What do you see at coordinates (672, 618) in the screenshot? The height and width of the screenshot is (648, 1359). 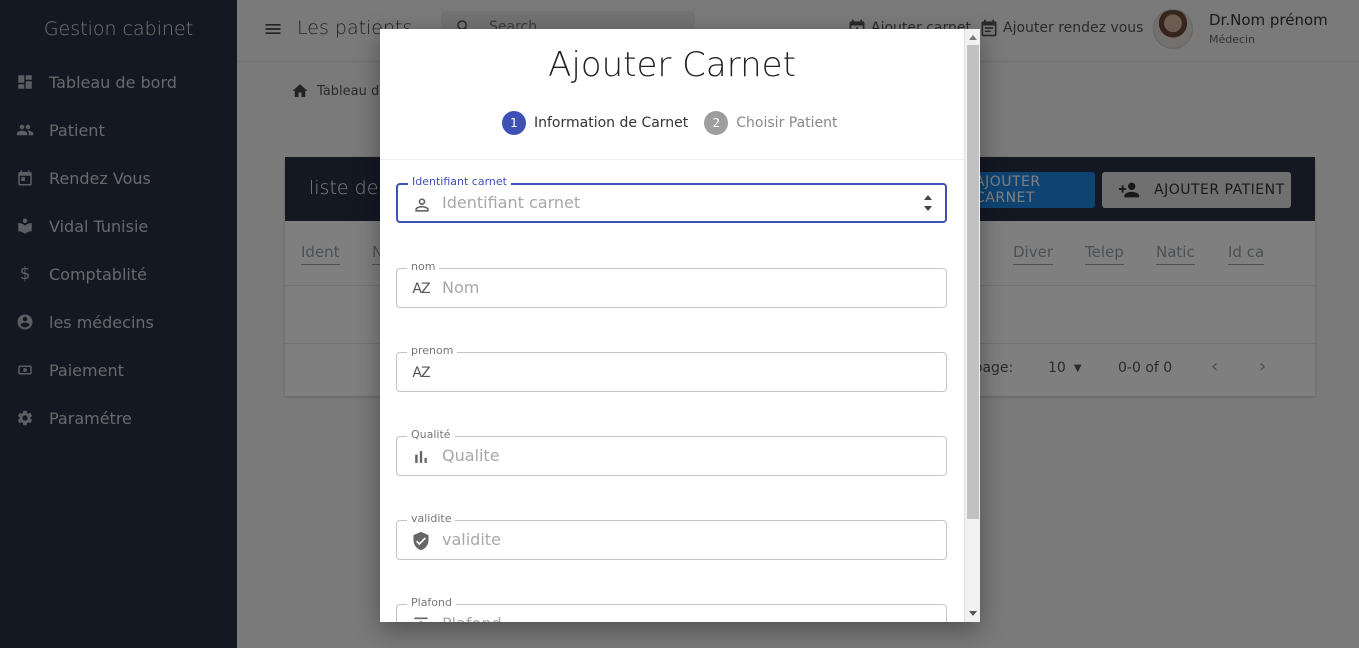 I see `plafond-input` at bounding box center [672, 618].